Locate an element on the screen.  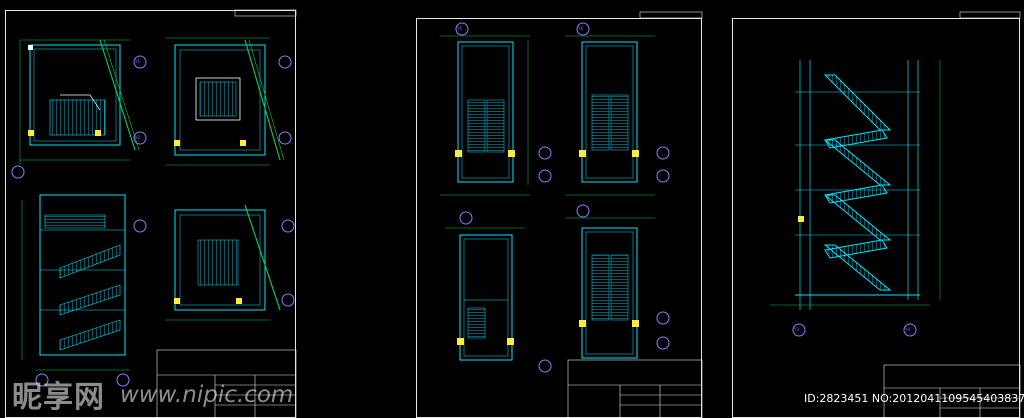
sheet2-plan-top-right is located at coordinates (610, 115).